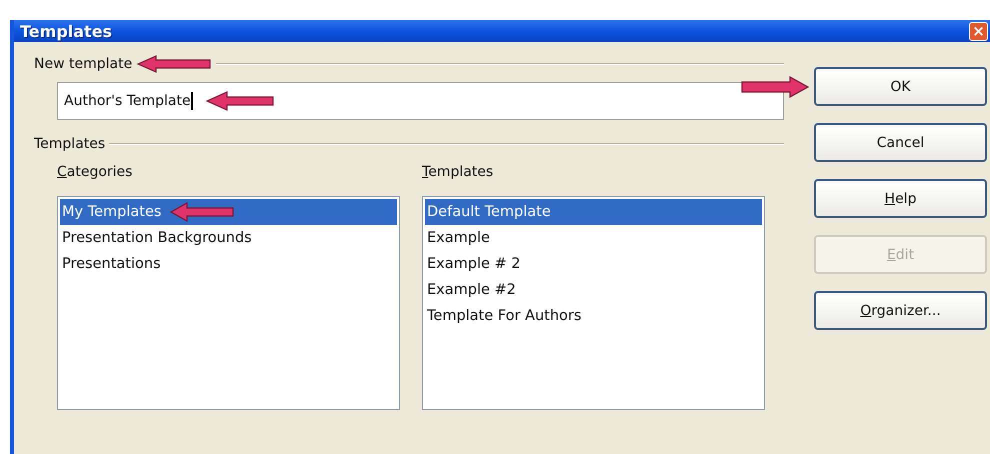  What do you see at coordinates (593, 264) in the screenshot?
I see `list-item: Example # 2` at bounding box center [593, 264].